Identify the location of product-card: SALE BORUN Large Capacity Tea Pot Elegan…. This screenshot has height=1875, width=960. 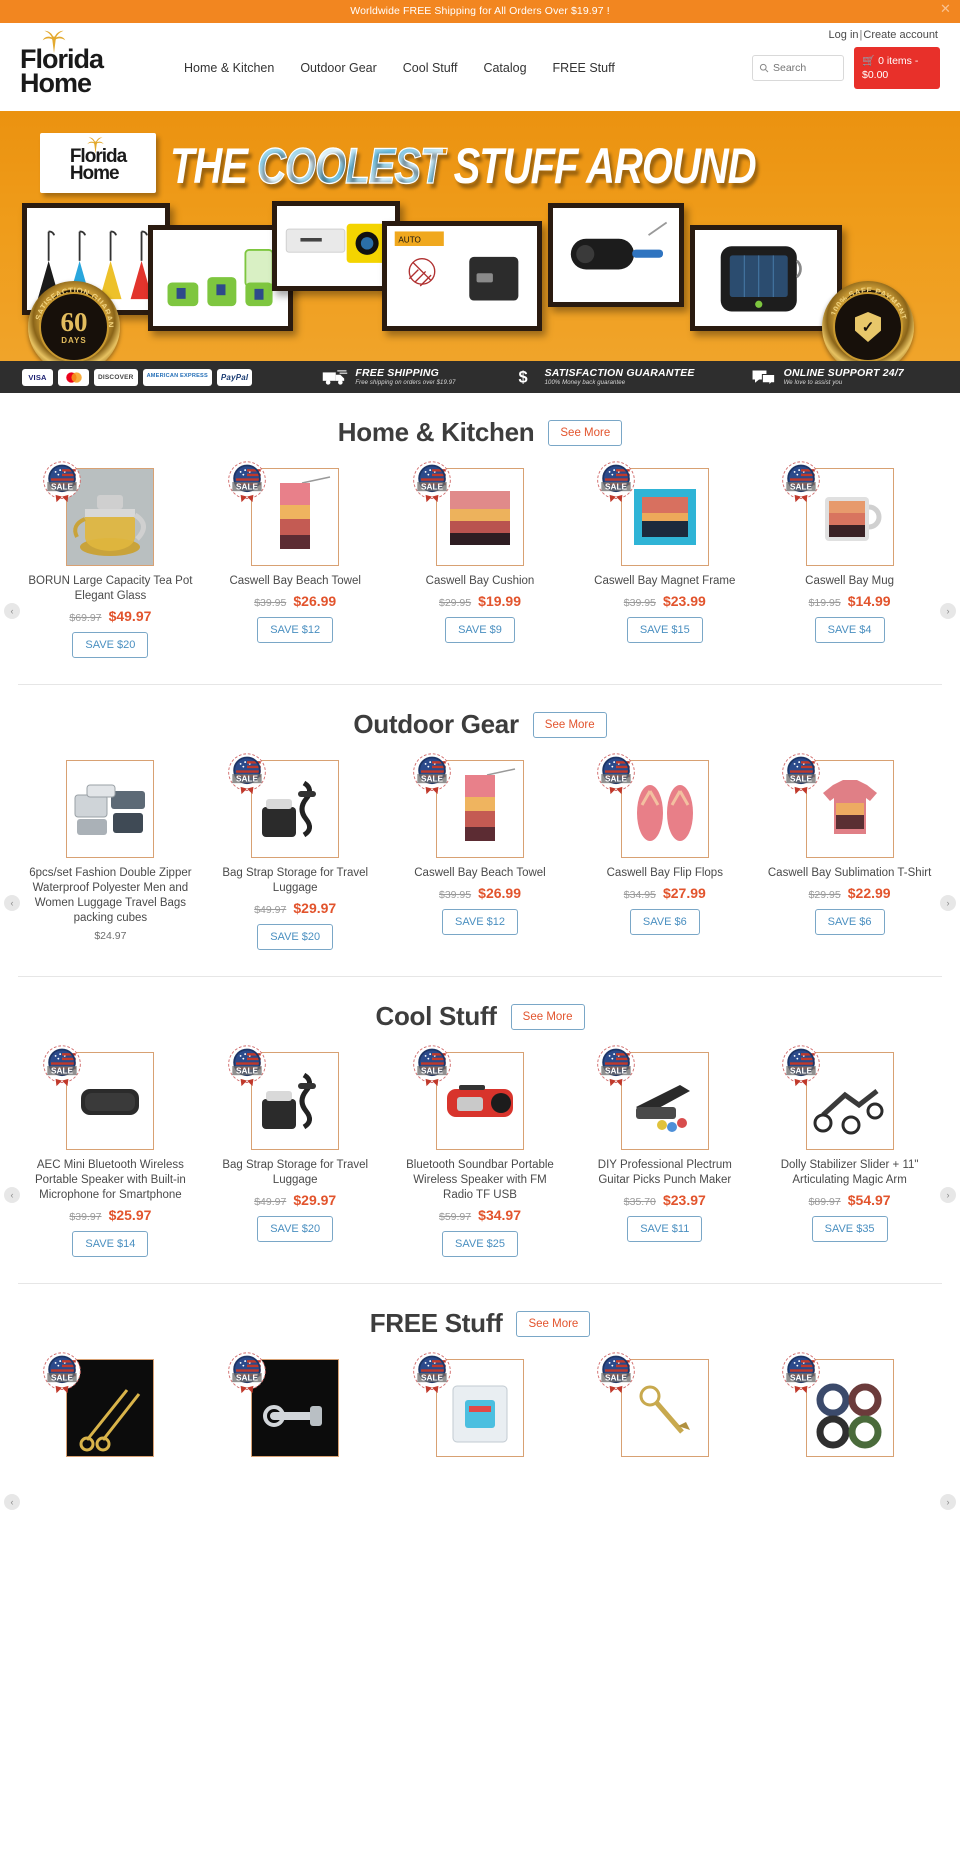
(110, 559).